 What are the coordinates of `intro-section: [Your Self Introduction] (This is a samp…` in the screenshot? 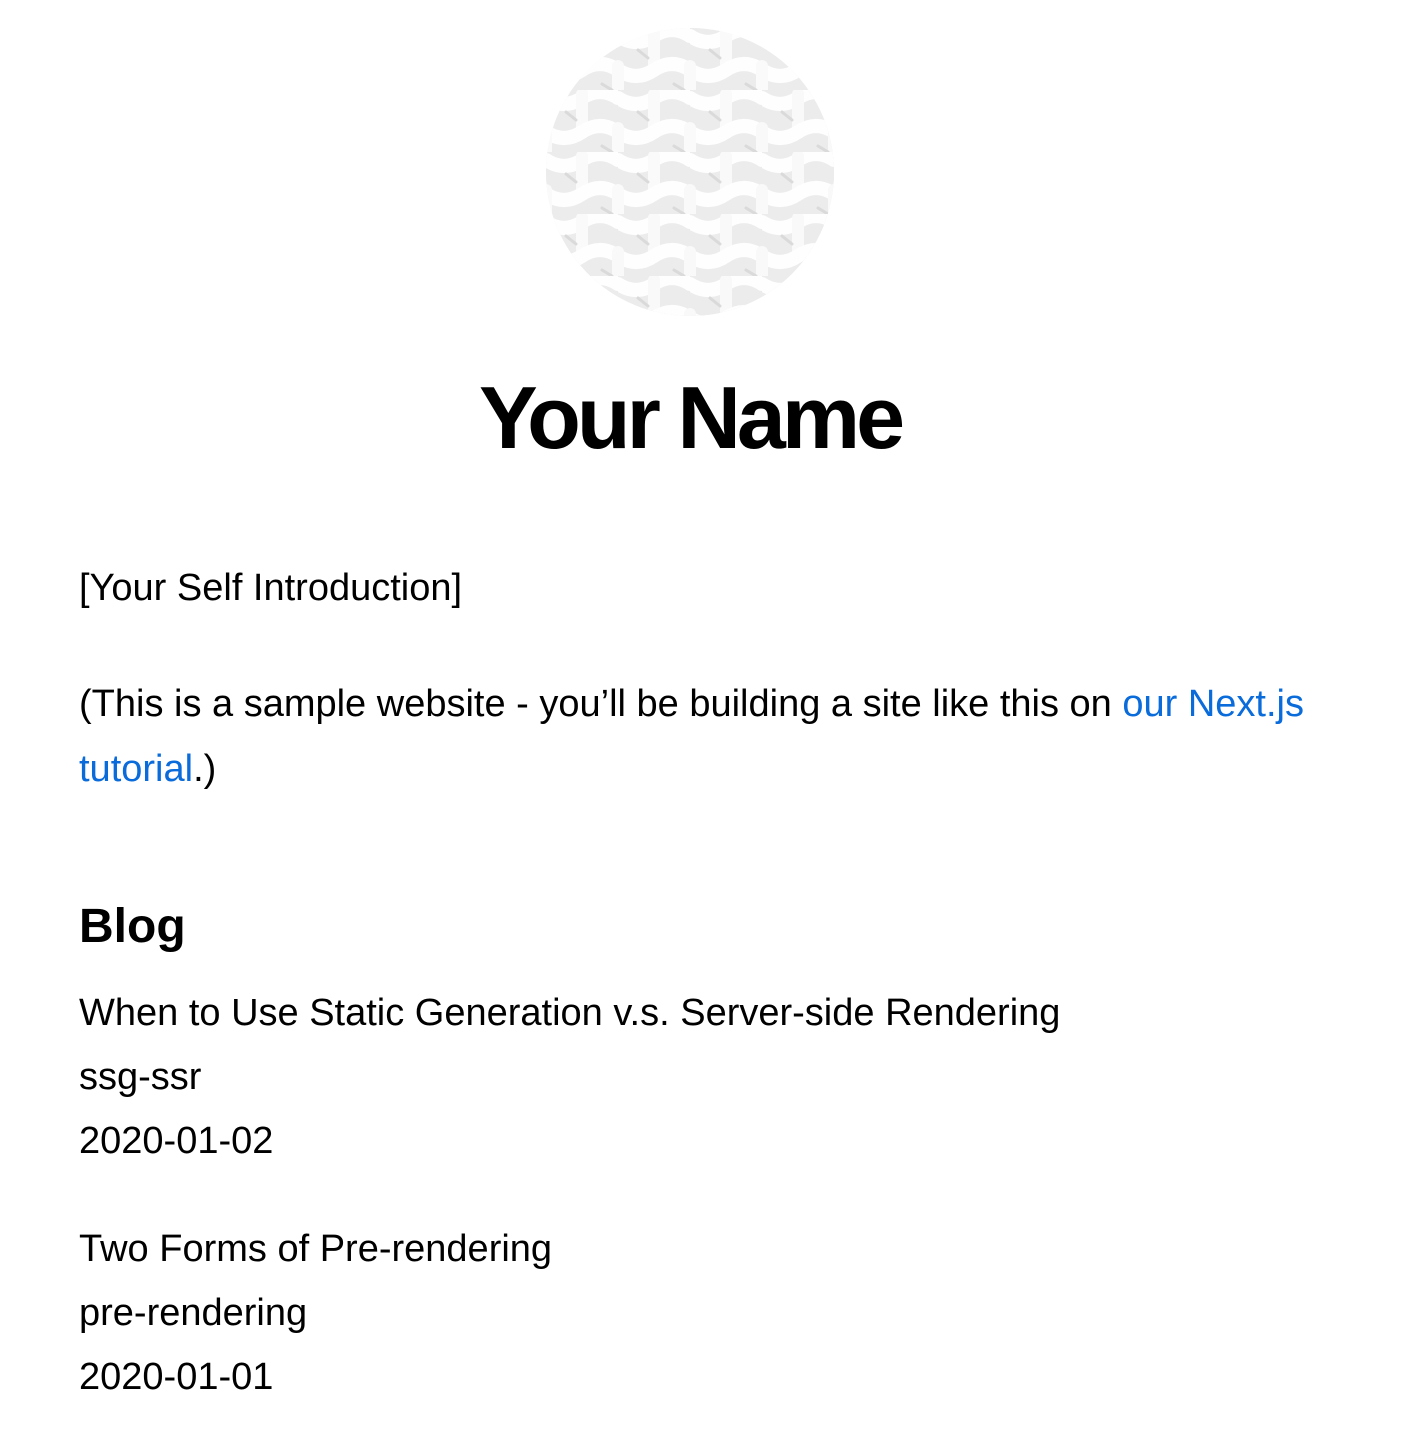 It's located at (708, 683).